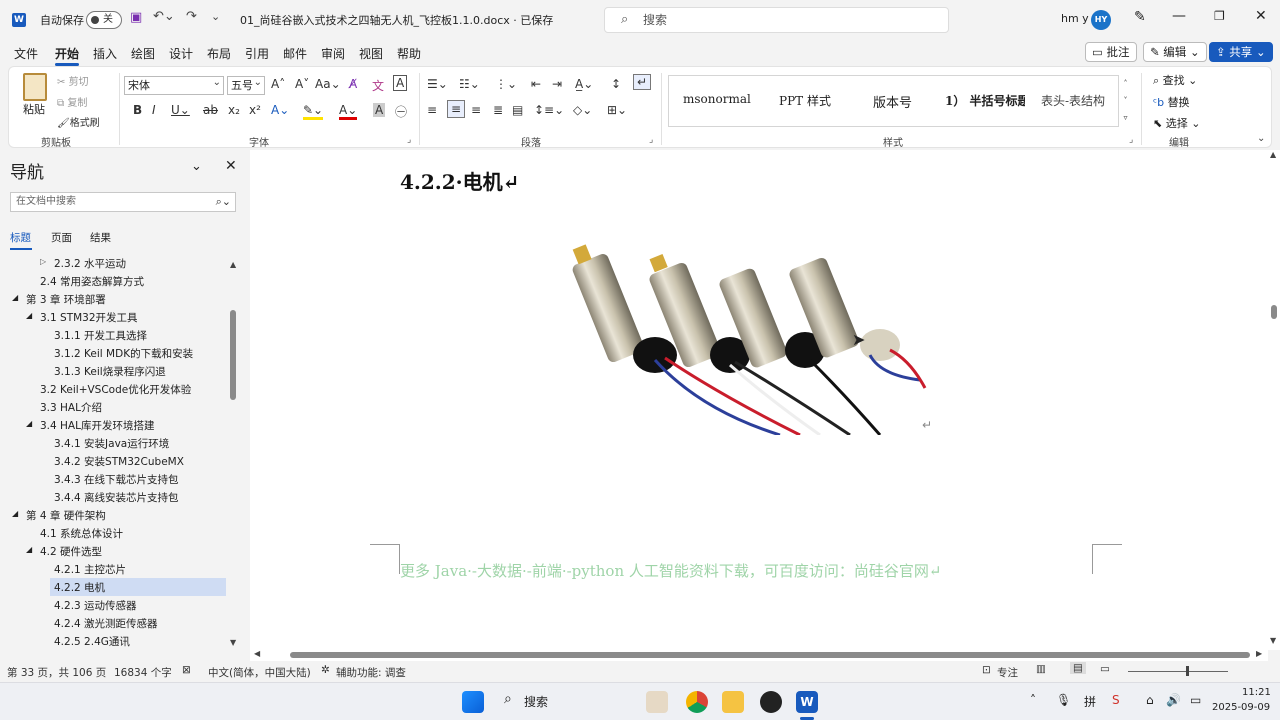 This screenshot has height=720, width=1280. What do you see at coordinates (137, 110) in the screenshot?
I see `bold-icon: B` at bounding box center [137, 110].